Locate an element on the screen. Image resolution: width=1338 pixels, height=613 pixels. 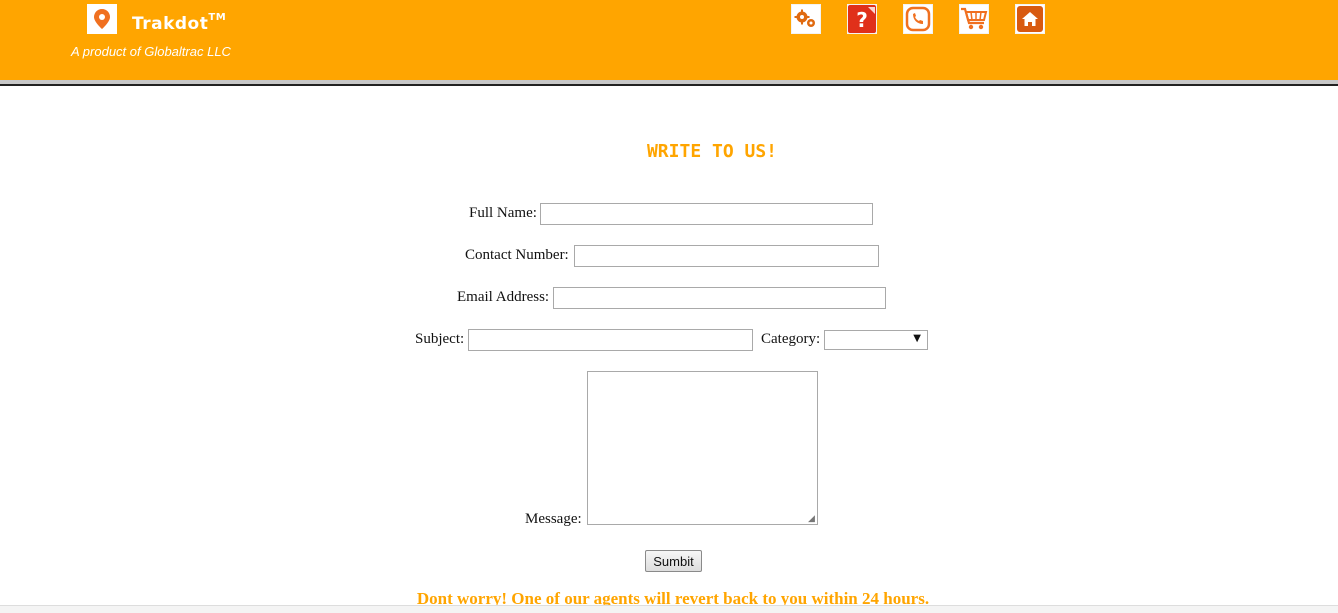
resize-grip-icon: ◢ is located at coordinates (811, 519).